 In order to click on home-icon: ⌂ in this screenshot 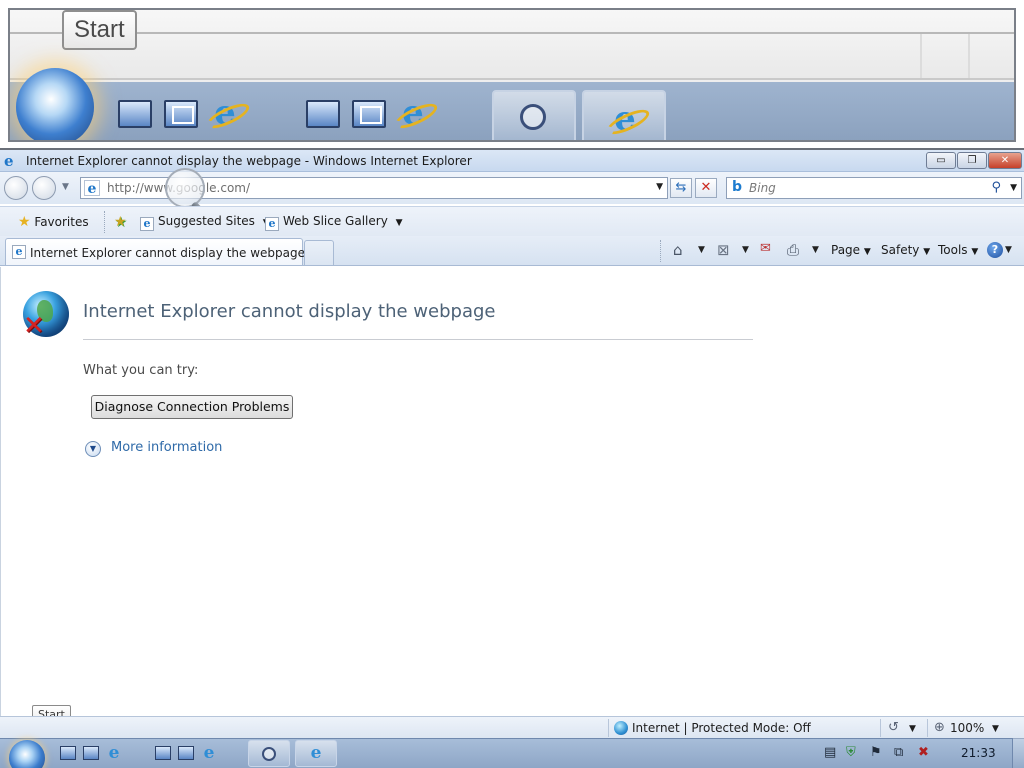, I will do `click(678, 250)`.